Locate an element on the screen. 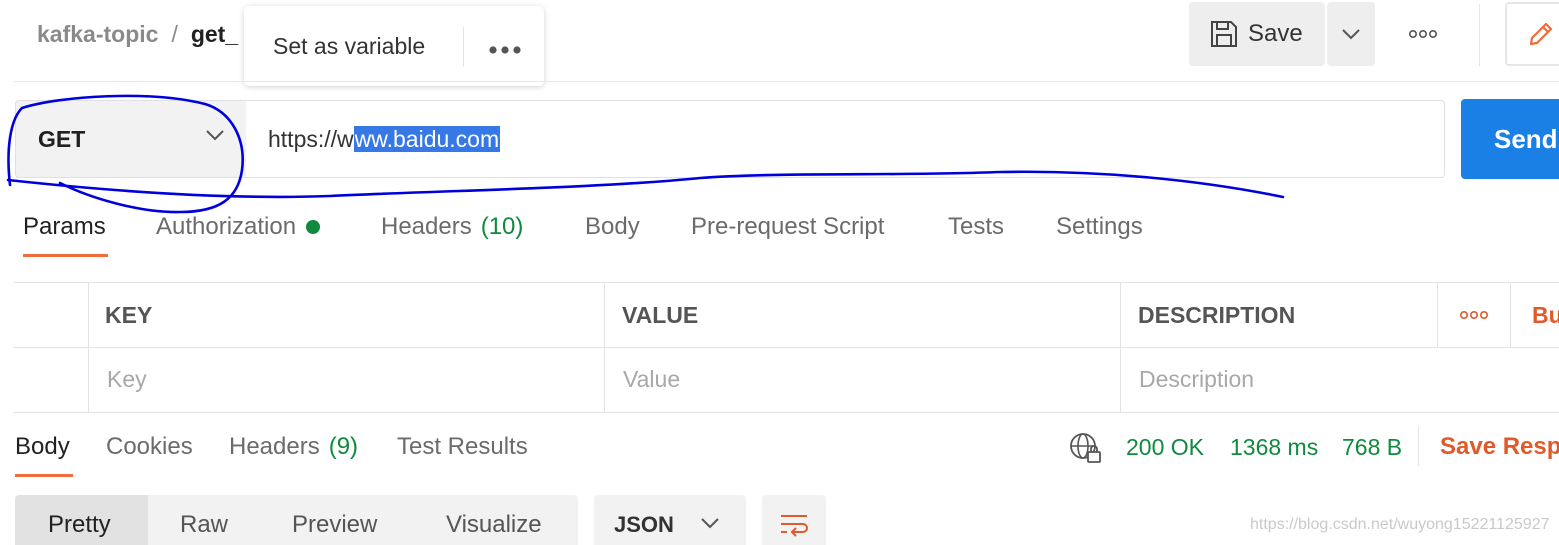  column-header-key: KEY is located at coordinates (129, 314).